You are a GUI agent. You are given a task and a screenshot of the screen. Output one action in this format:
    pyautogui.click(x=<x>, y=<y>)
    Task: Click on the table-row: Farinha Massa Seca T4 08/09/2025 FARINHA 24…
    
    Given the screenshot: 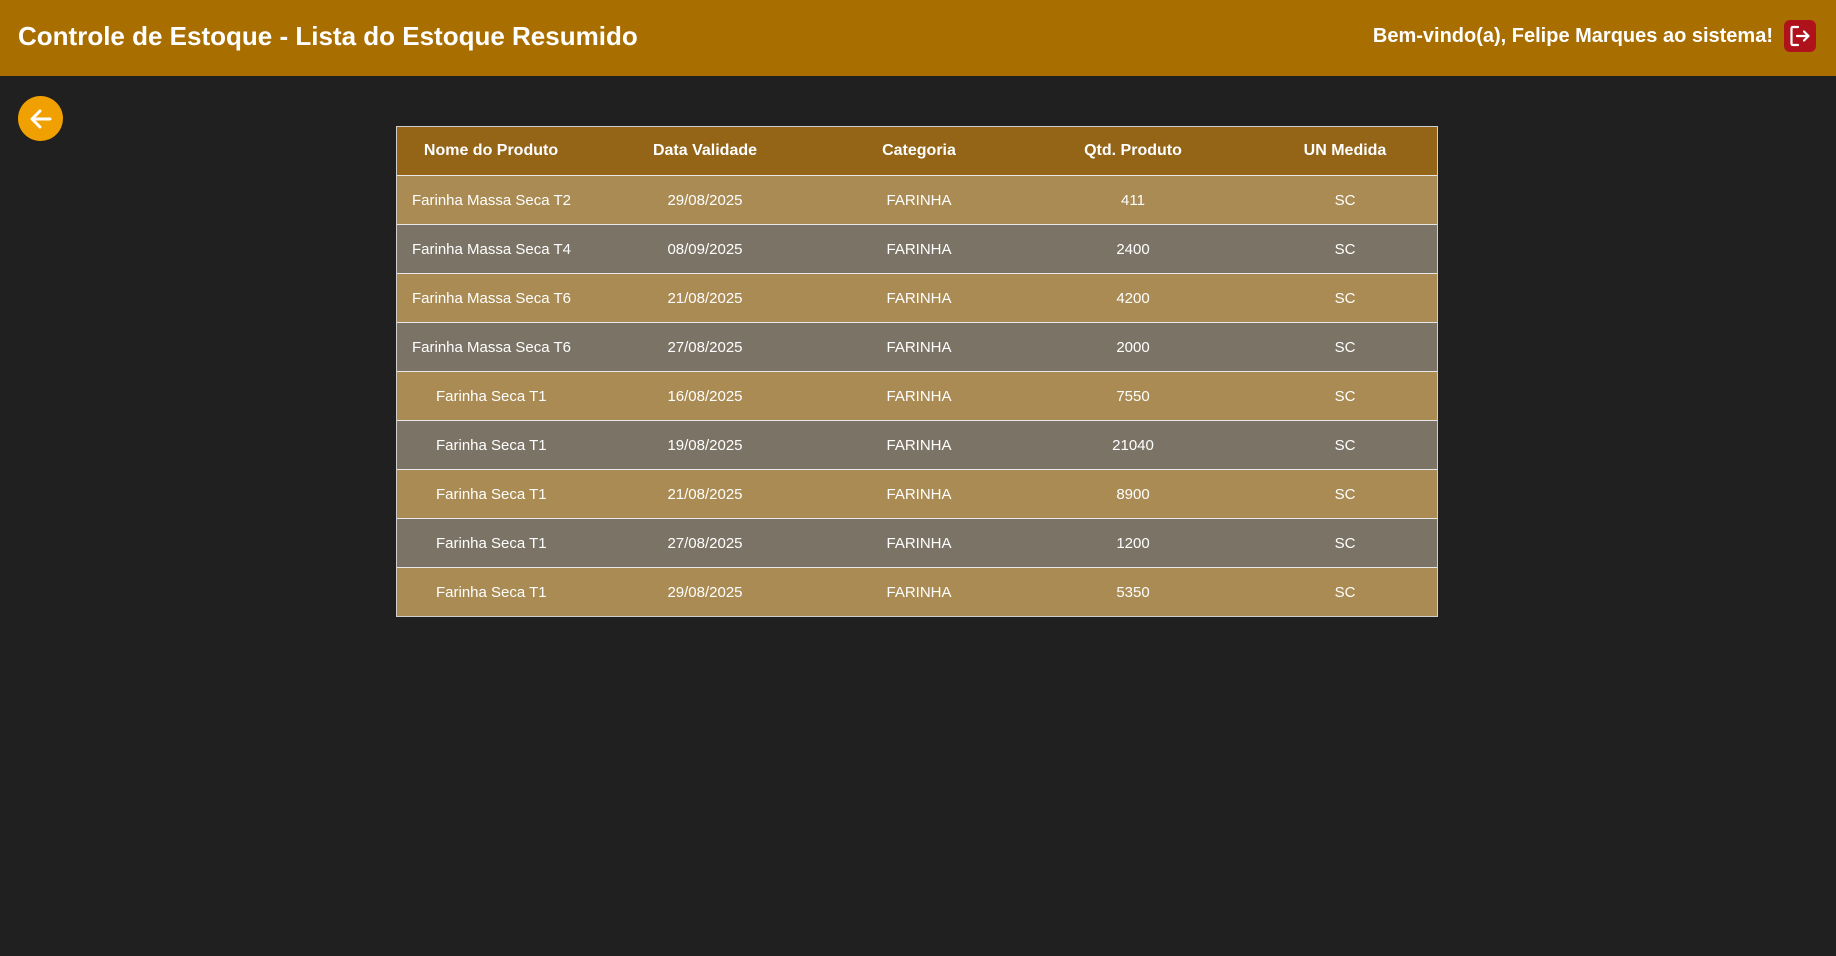 What is the action you would take?
    pyautogui.click(x=917, y=249)
    